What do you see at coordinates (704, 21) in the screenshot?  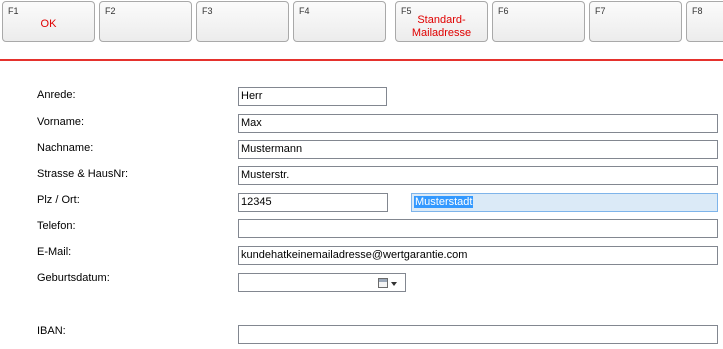 I see `f8-button: F8` at bounding box center [704, 21].